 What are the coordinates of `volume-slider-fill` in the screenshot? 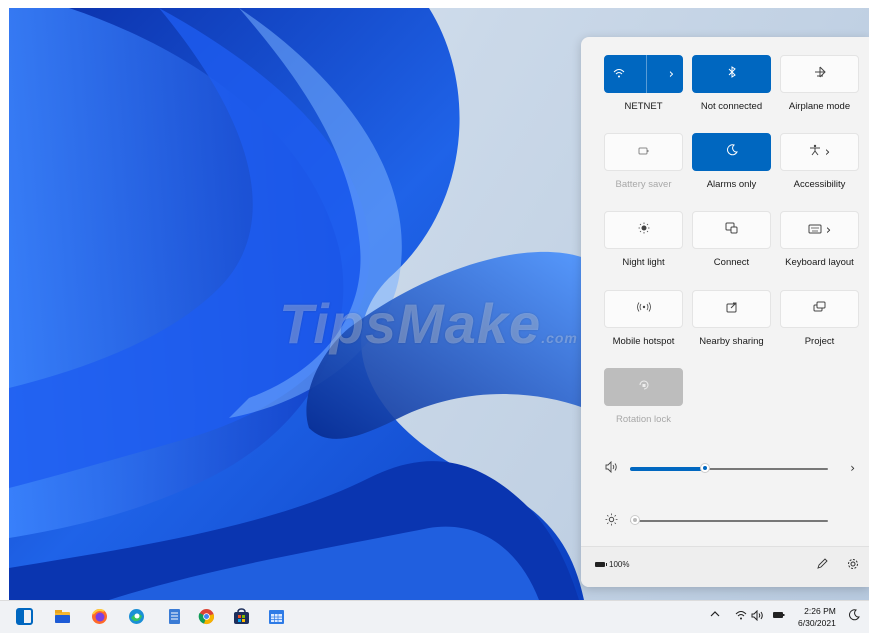 It's located at (668, 469).